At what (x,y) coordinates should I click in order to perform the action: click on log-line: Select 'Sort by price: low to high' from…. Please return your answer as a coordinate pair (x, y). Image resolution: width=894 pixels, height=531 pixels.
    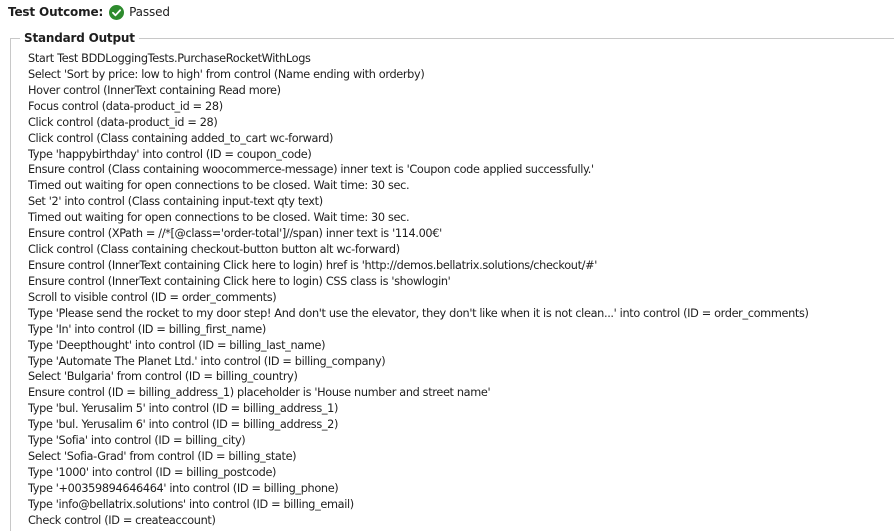
    Looking at the image, I should click on (226, 74).